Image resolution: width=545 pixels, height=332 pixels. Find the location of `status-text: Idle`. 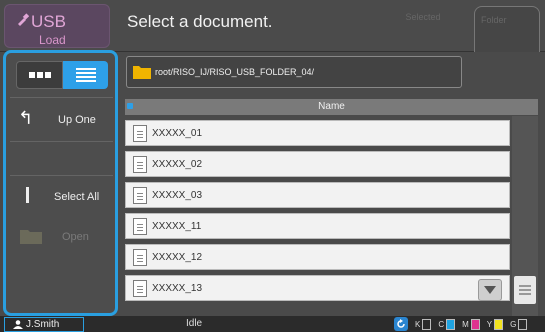

status-text: Idle is located at coordinates (194, 323).